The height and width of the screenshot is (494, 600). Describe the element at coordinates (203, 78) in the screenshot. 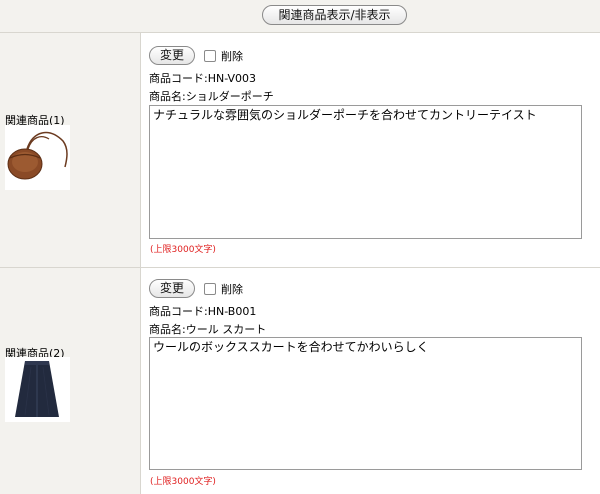

I see `product-code: 商品コード:HN-V003` at that location.